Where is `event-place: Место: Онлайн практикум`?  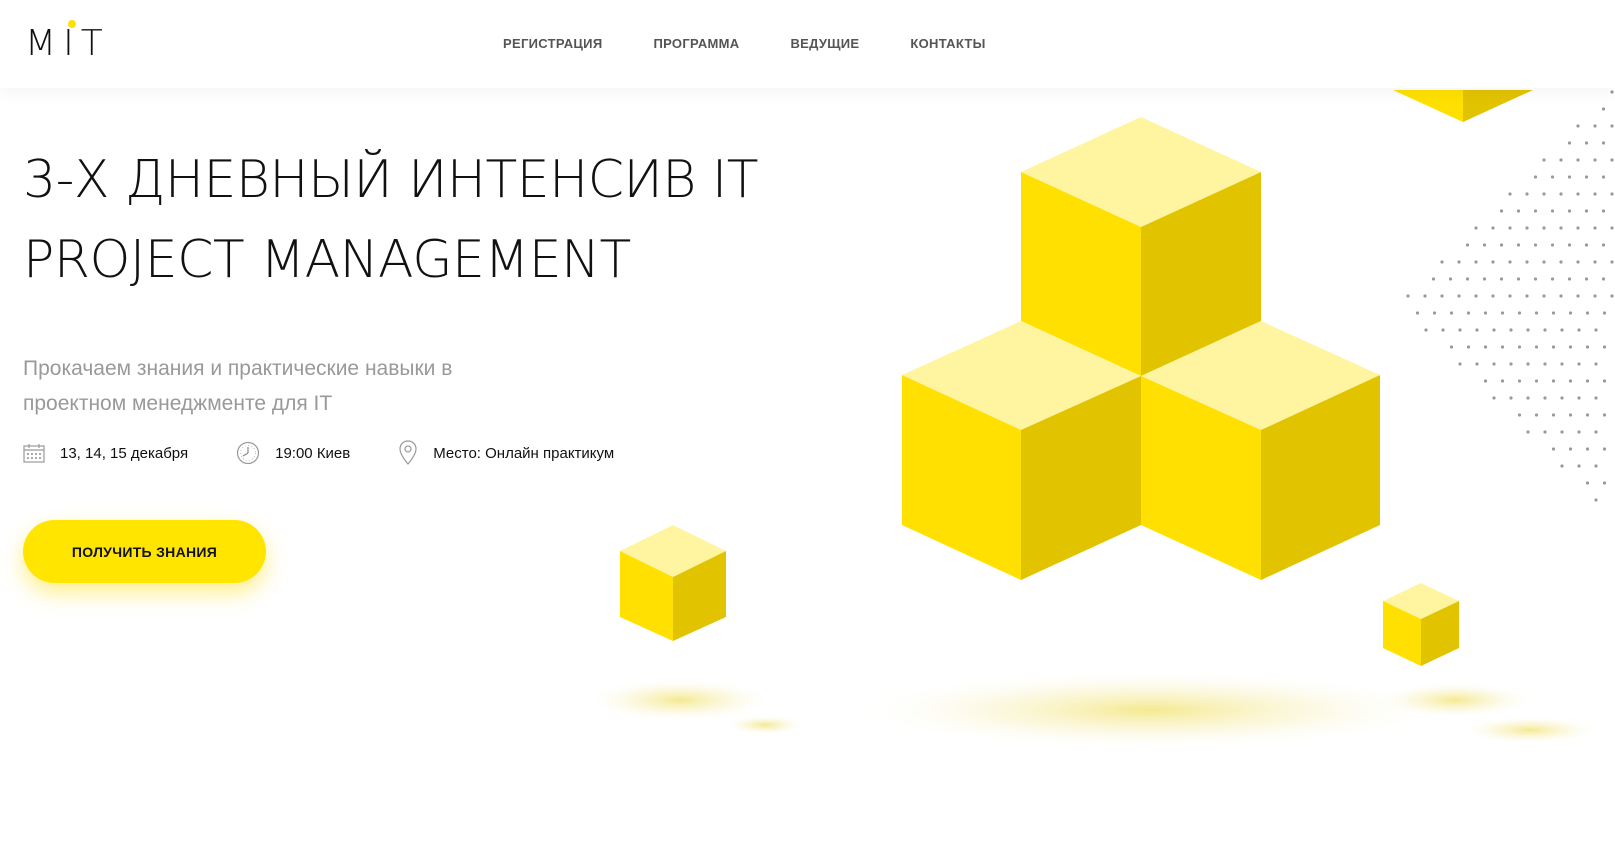 event-place: Место: Онлайн практикум is located at coordinates (506, 453).